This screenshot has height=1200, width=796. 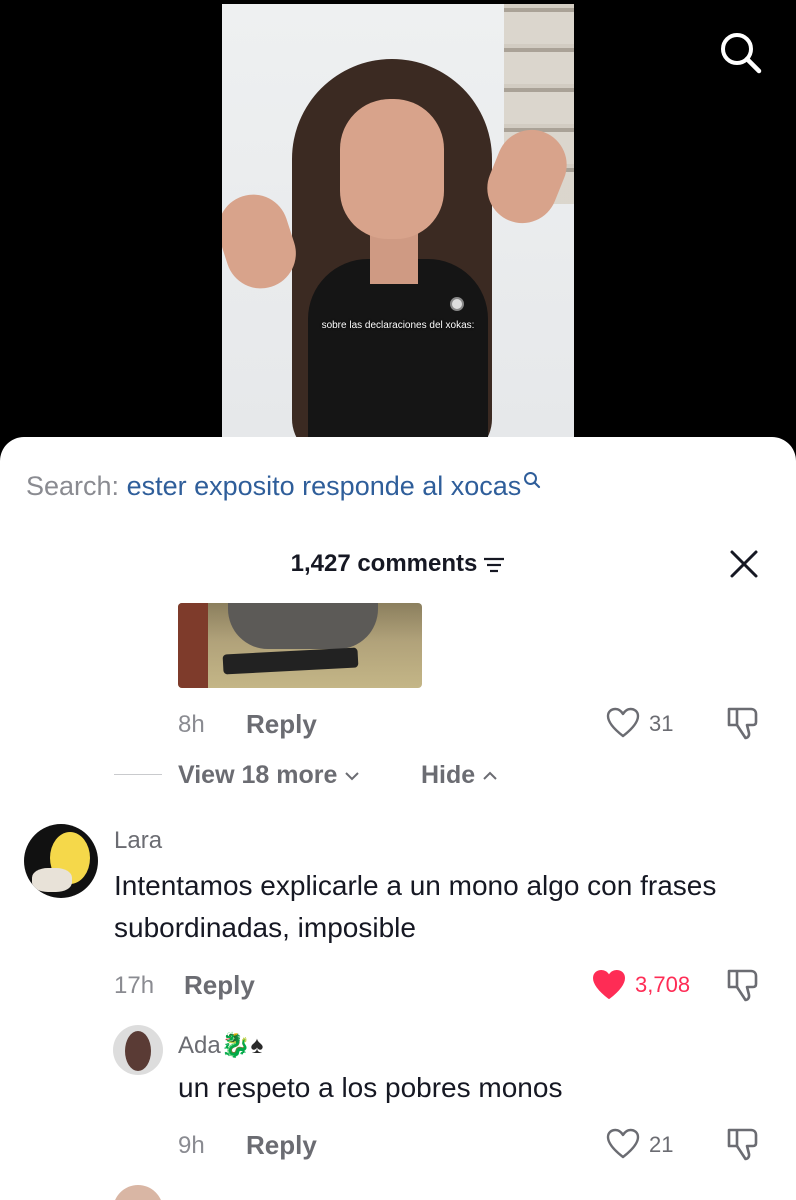 I want to click on comment-username: Ada🐉♠, so click(x=220, y=1045).